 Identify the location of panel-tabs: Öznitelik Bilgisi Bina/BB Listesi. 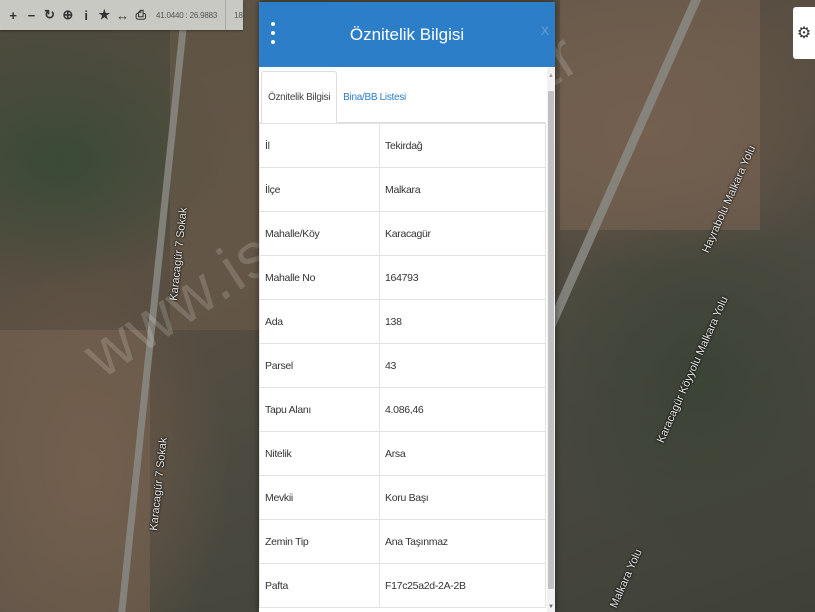
(402, 95).